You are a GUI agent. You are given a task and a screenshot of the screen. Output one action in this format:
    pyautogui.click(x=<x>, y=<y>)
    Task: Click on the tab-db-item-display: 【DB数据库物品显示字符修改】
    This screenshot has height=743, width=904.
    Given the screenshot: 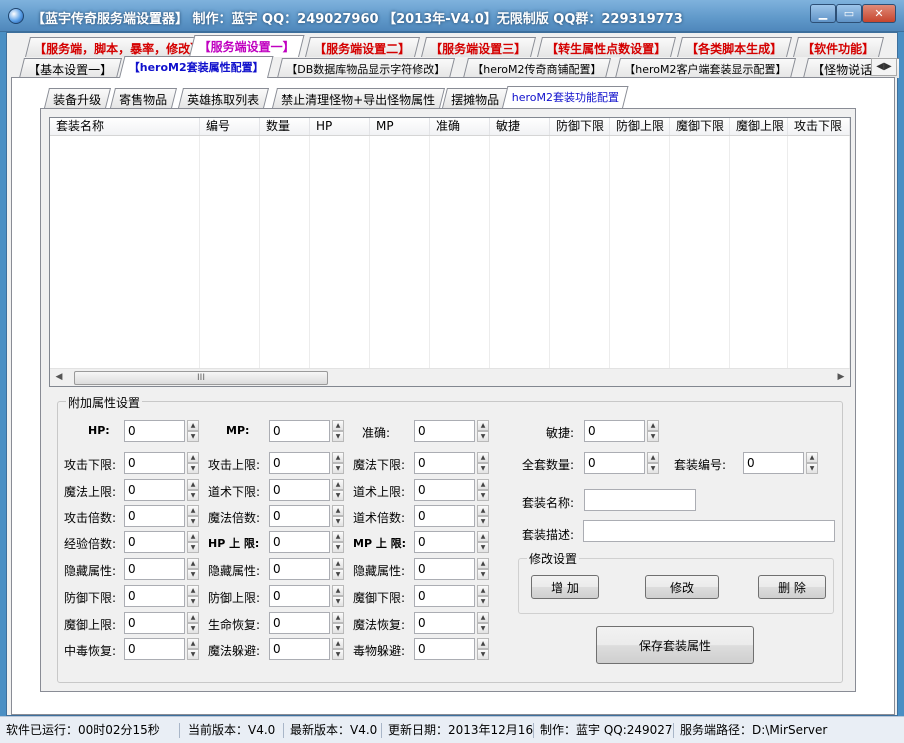 What is the action you would take?
    pyautogui.click(x=366, y=68)
    